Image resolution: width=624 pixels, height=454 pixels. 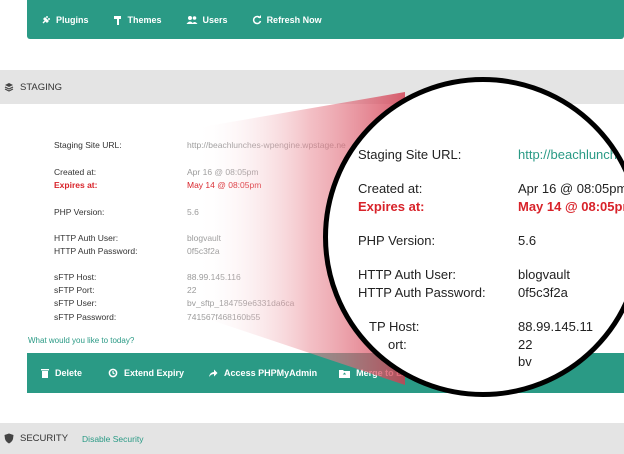 I want to click on lens-expires-value: May 14 @ 08:05pm, so click(x=571, y=206).